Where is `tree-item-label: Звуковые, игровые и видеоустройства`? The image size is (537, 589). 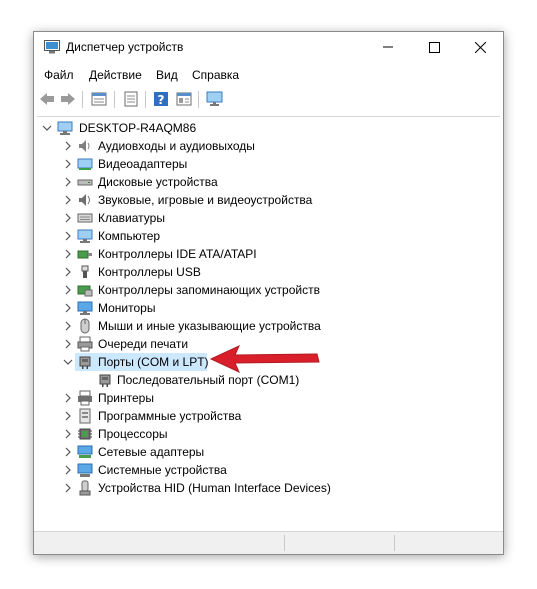
tree-item-label: Звуковые, игровые и видеоустройства is located at coordinates (205, 200).